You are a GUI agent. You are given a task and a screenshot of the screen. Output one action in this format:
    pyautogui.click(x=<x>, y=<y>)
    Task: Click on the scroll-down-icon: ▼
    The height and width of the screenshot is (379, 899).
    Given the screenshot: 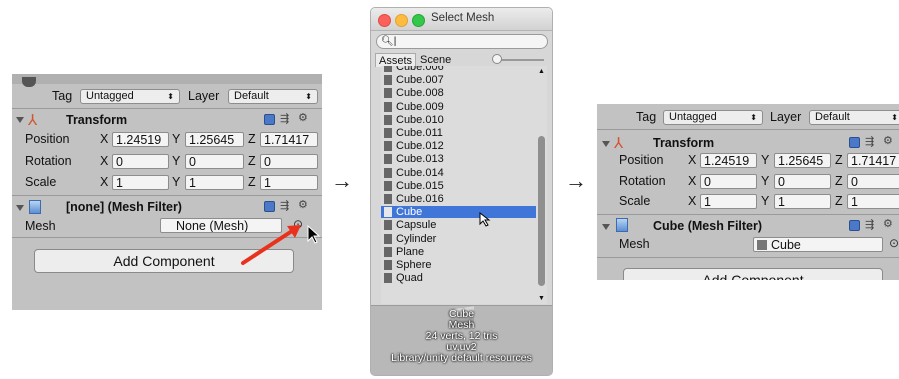 What is the action you would take?
    pyautogui.click(x=541, y=298)
    